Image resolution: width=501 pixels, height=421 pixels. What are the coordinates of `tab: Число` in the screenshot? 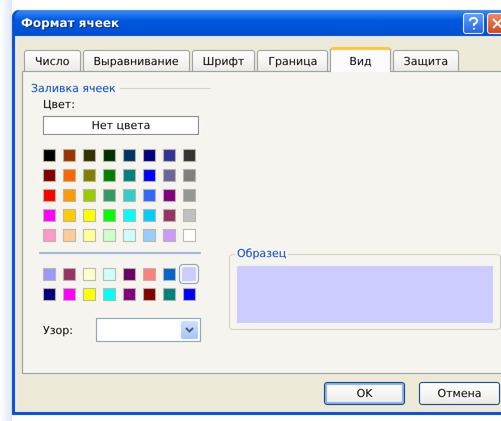 It's located at (52, 60).